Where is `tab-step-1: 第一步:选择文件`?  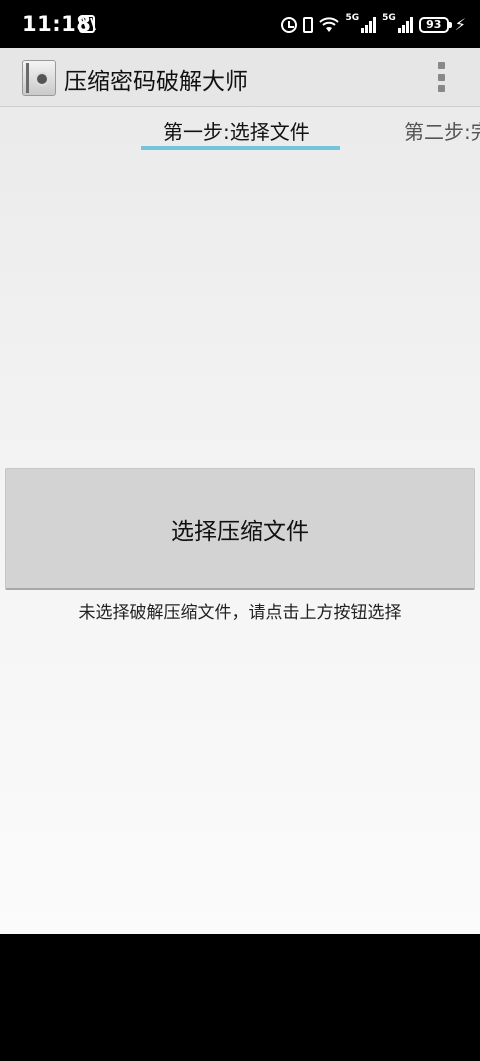 tab-step-1: 第一步:选择文件 is located at coordinates (236, 130).